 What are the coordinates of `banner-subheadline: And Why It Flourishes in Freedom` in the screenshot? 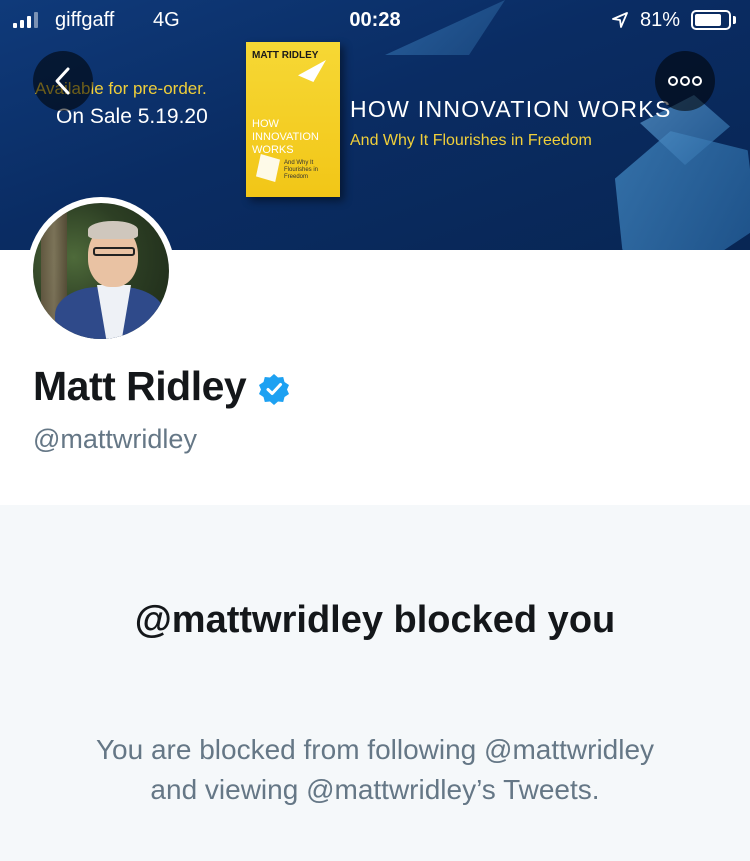 It's located at (471, 140).